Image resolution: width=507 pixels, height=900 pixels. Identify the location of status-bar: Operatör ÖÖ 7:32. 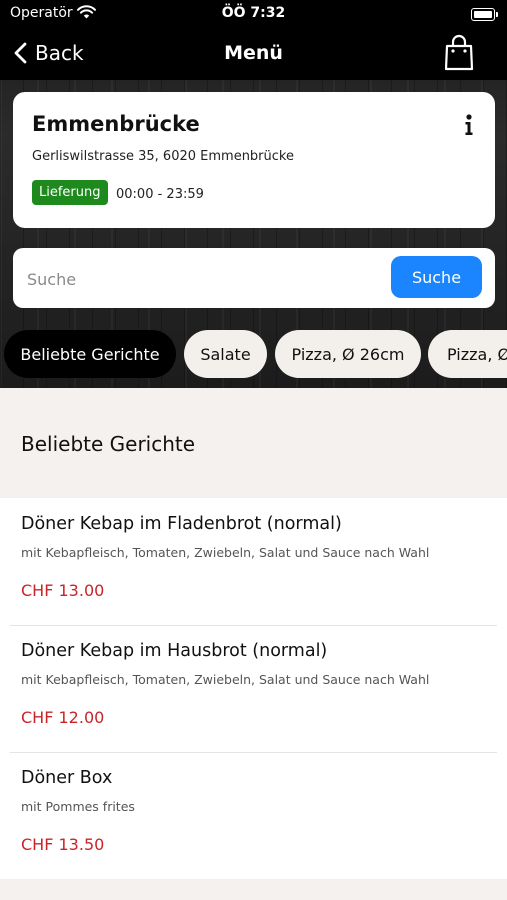
(253, 14).